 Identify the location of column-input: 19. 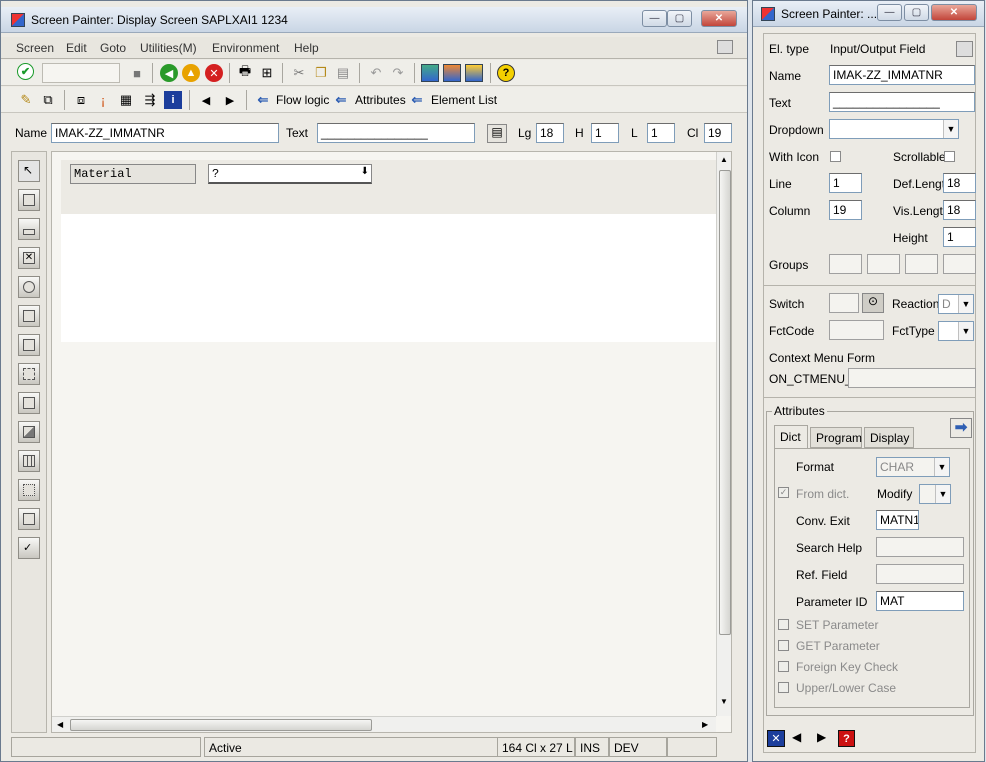
(845, 210).